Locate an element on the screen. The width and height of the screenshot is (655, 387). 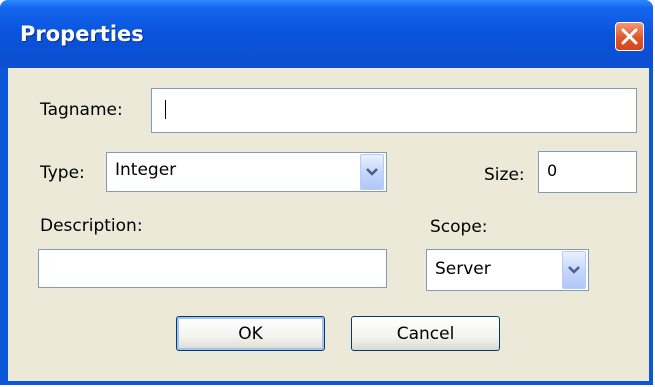
description-input is located at coordinates (212, 268).